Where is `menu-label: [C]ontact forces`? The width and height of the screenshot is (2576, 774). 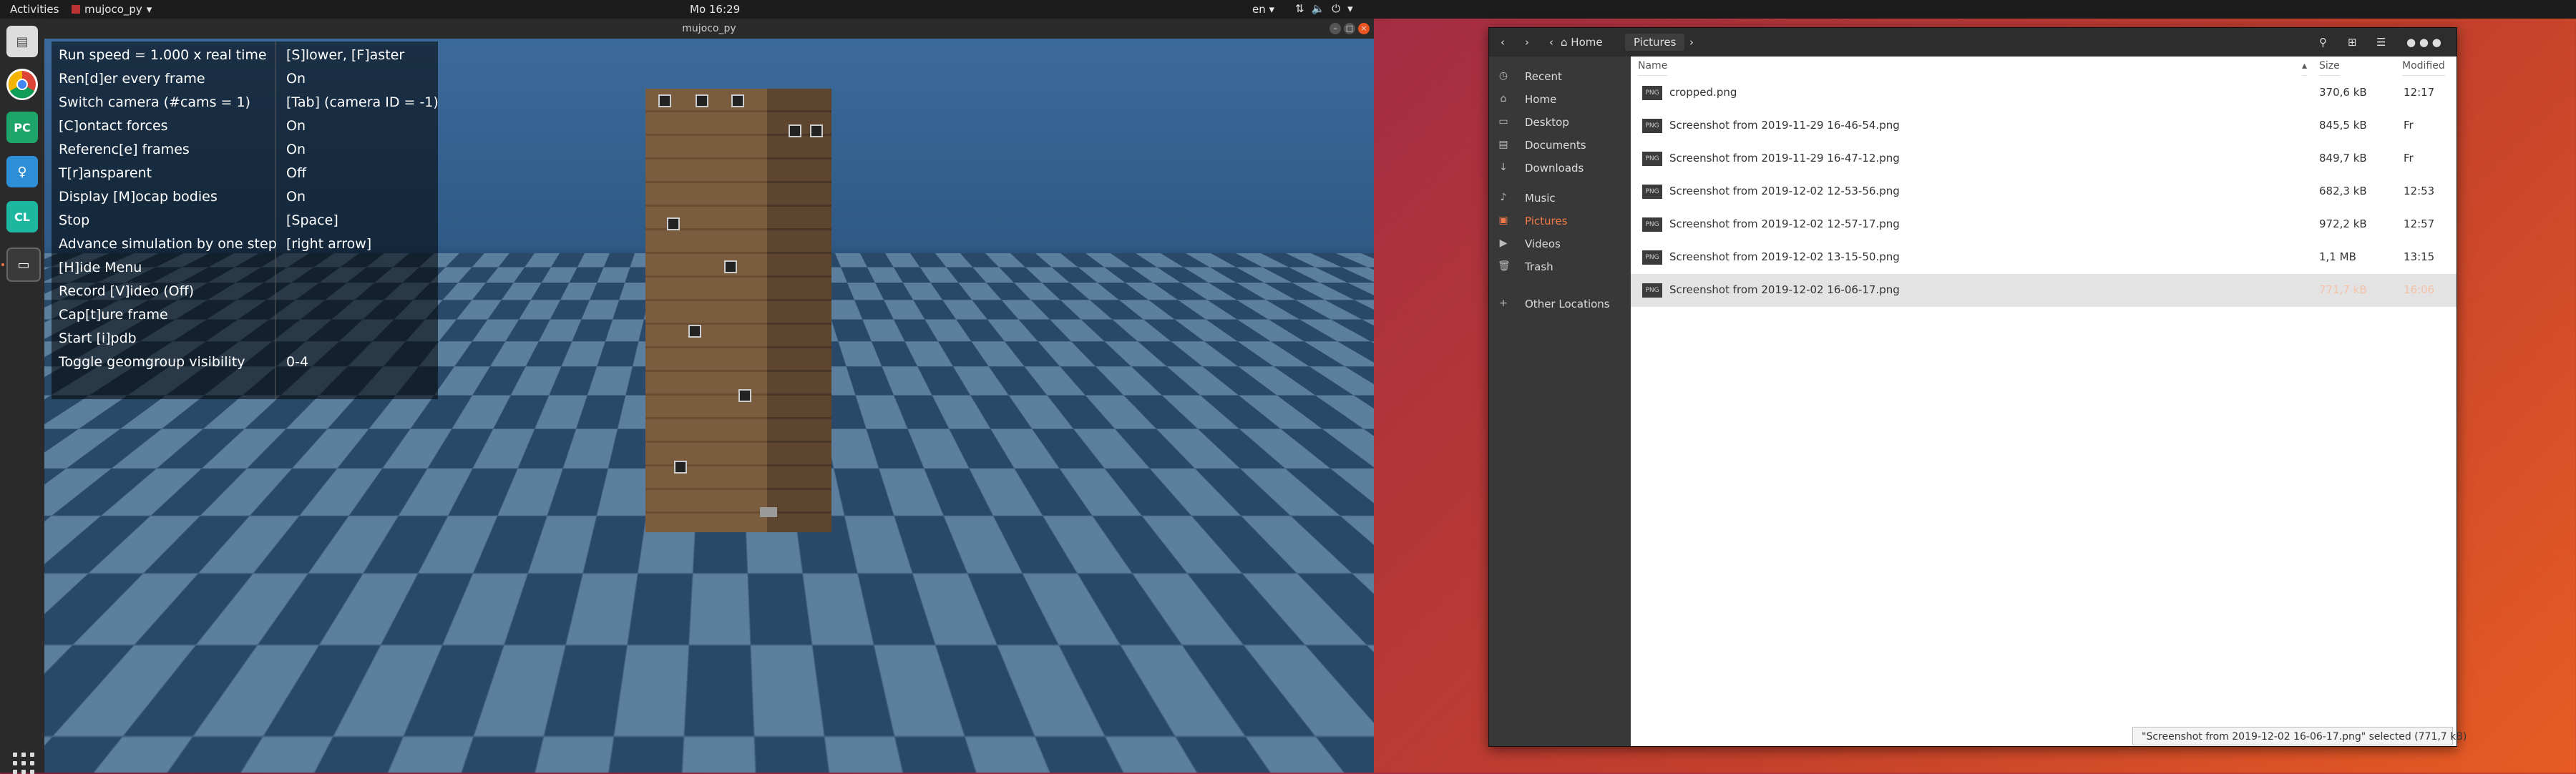
menu-label: [C]ontact forces is located at coordinates (113, 126).